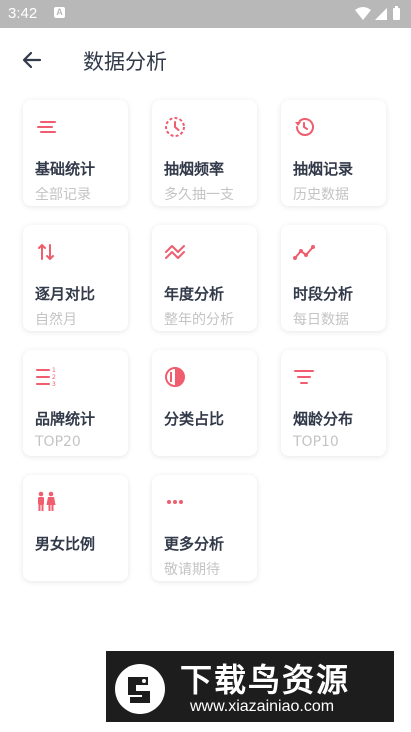 This screenshot has width=411, height=732. What do you see at coordinates (54, 370) in the screenshot?
I see `svg-text: 1` at bounding box center [54, 370].